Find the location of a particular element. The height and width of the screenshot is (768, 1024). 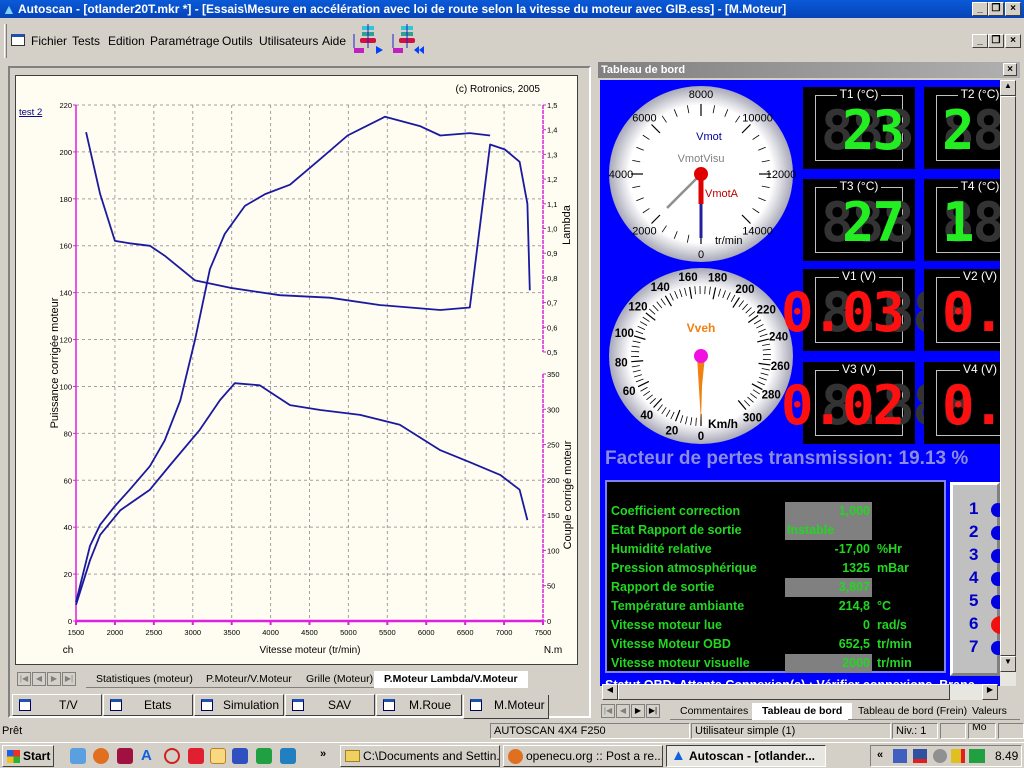

quicklaunch-infinity-icon is located at coordinates (172, 756).